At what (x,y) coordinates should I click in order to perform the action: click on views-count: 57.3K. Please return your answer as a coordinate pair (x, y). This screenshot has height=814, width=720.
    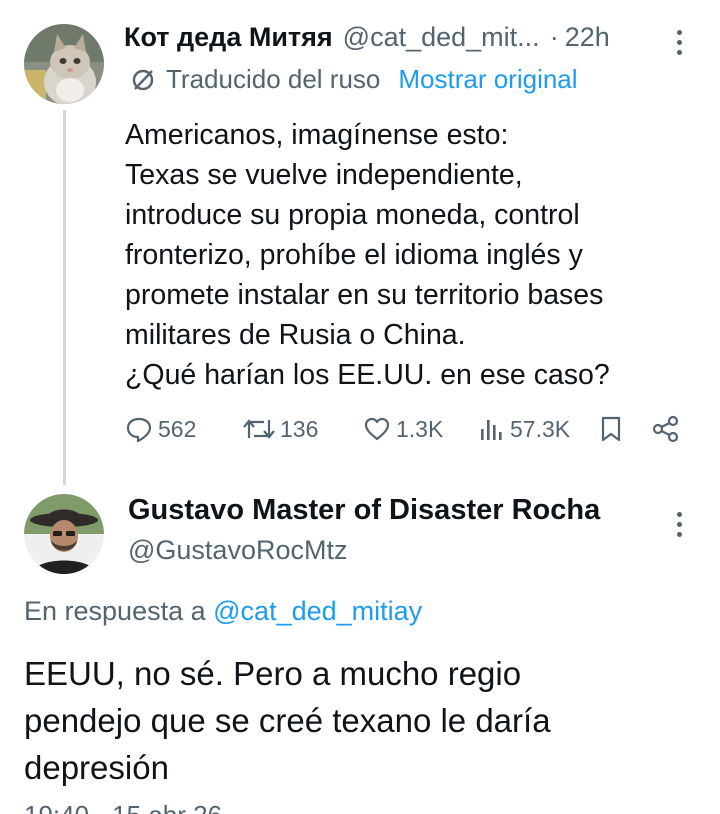
    Looking at the image, I should click on (540, 428).